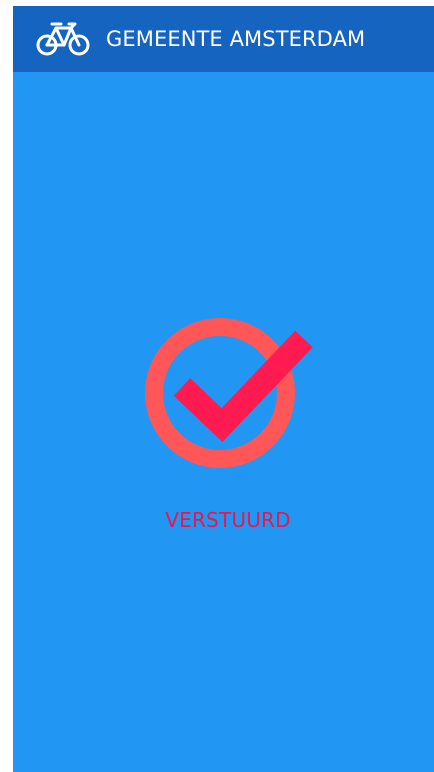 The height and width of the screenshot is (772, 434). Describe the element at coordinates (236, 39) in the screenshot. I see `app-title: GEMEENTE AMSTERDAM` at that location.